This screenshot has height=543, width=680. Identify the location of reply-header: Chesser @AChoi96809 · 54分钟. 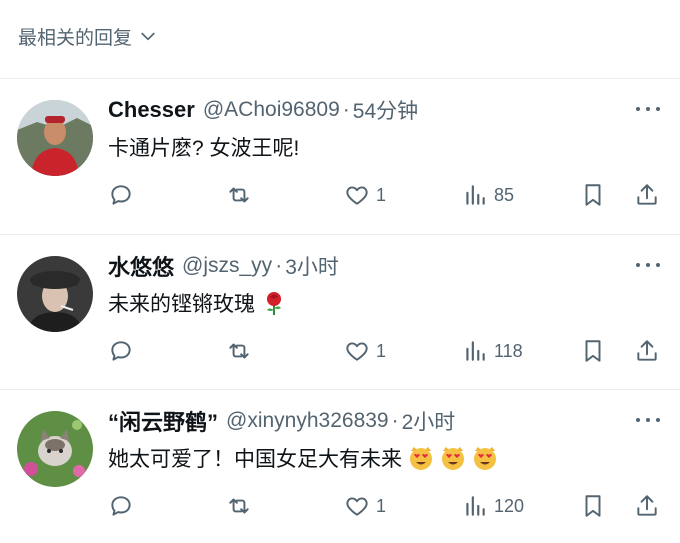
(263, 110).